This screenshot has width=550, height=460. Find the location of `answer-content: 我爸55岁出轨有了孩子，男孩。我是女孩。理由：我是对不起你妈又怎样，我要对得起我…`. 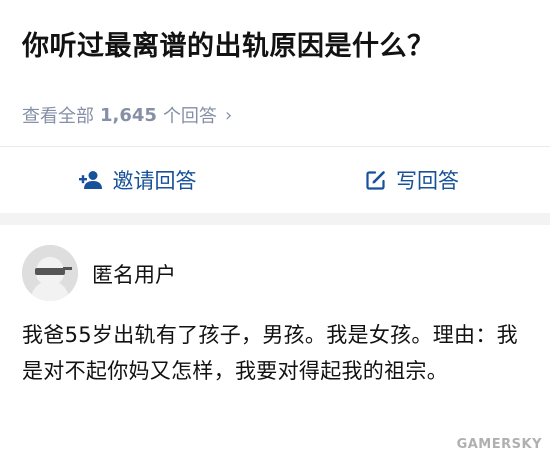

answer-content: 我爸55岁出轨有了孩子，男孩。我是女孩。理由：我是对不起你妈又怎样，我要对得起我… is located at coordinates (279, 353).